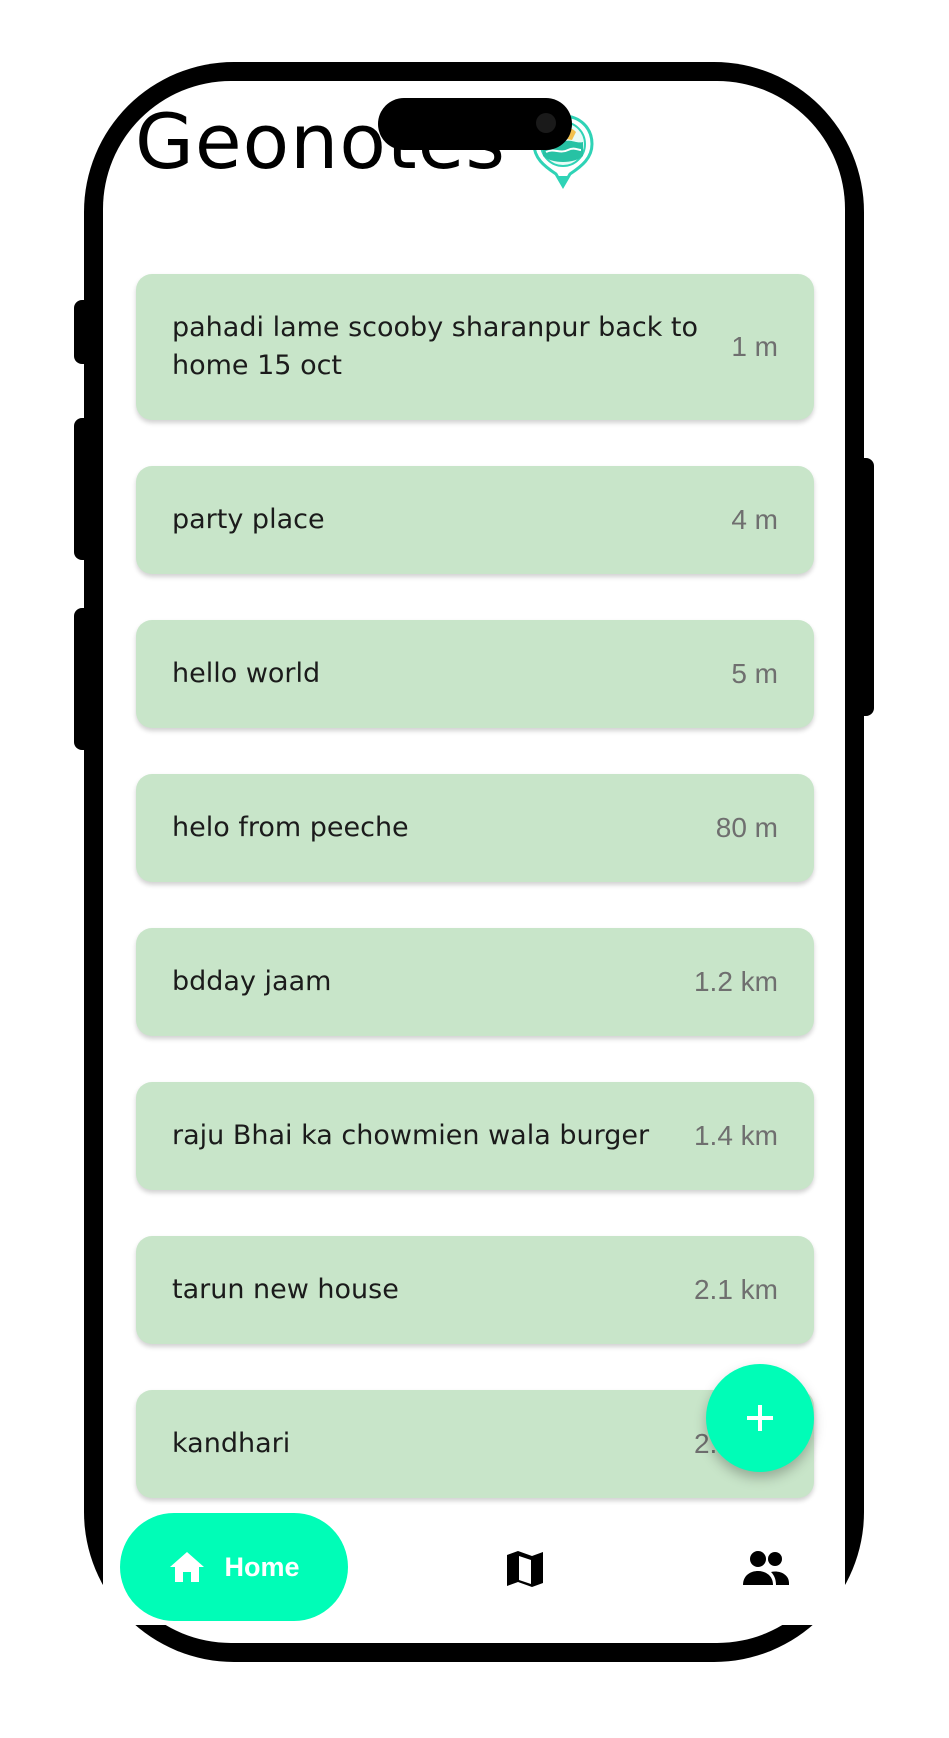  What do you see at coordinates (754, 346) in the screenshot?
I see `note-distance: 1 m` at bounding box center [754, 346].